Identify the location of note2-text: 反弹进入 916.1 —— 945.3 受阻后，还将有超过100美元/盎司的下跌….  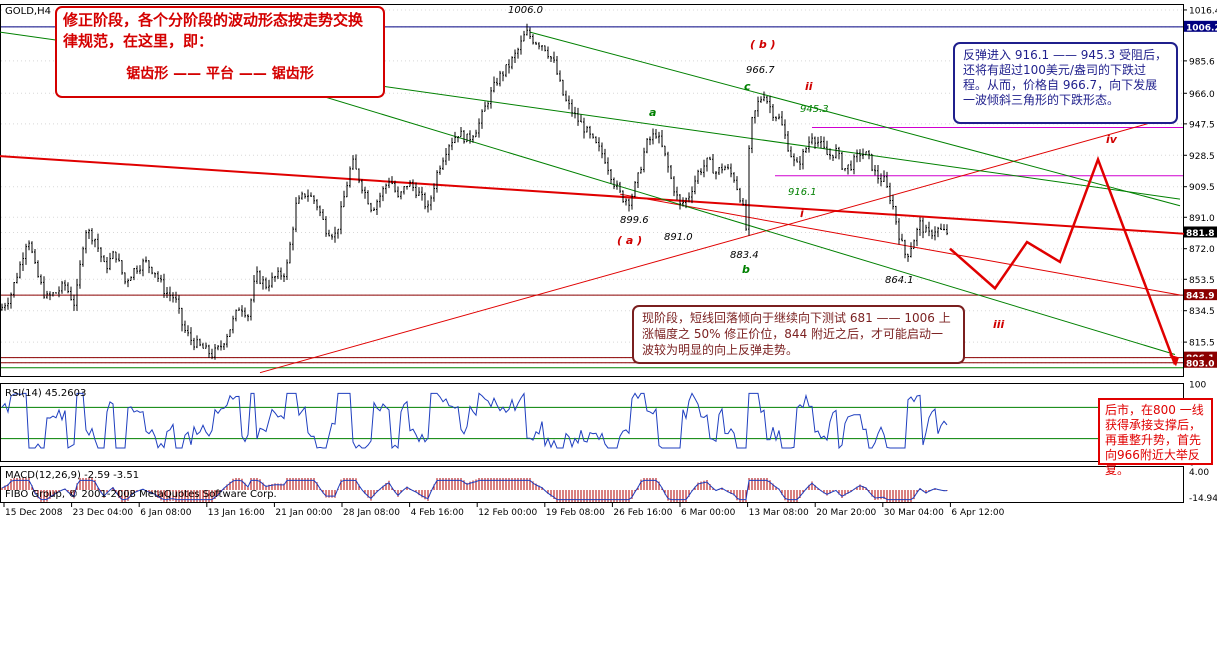
(1065, 77).